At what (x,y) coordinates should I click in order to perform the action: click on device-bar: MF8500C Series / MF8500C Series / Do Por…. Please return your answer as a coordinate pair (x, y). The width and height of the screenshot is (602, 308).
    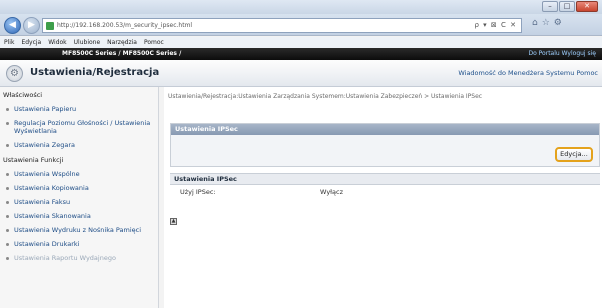
    Looking at the image, I should click on (301, 54).